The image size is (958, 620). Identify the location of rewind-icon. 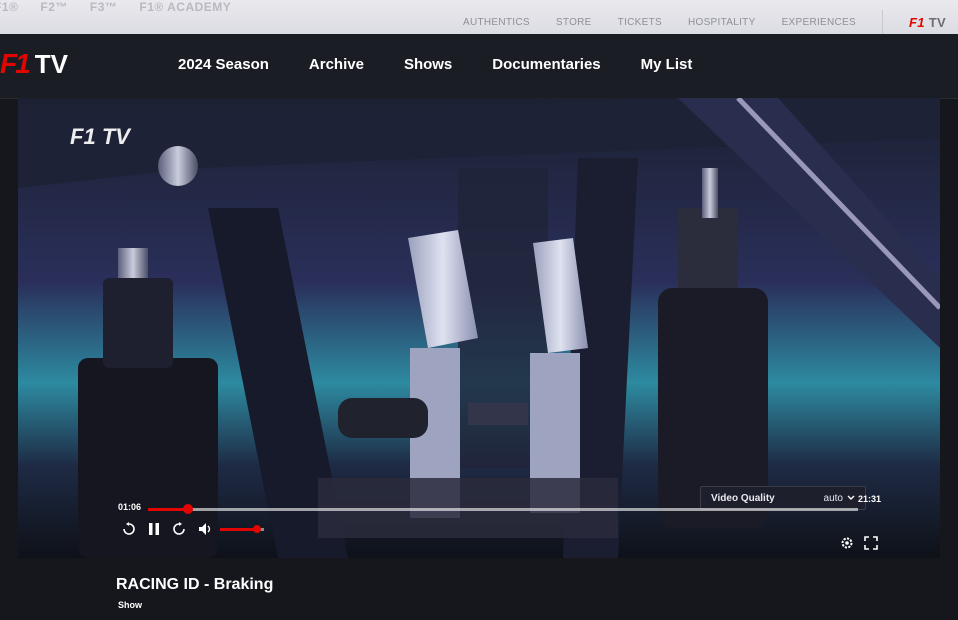
(129, 530).